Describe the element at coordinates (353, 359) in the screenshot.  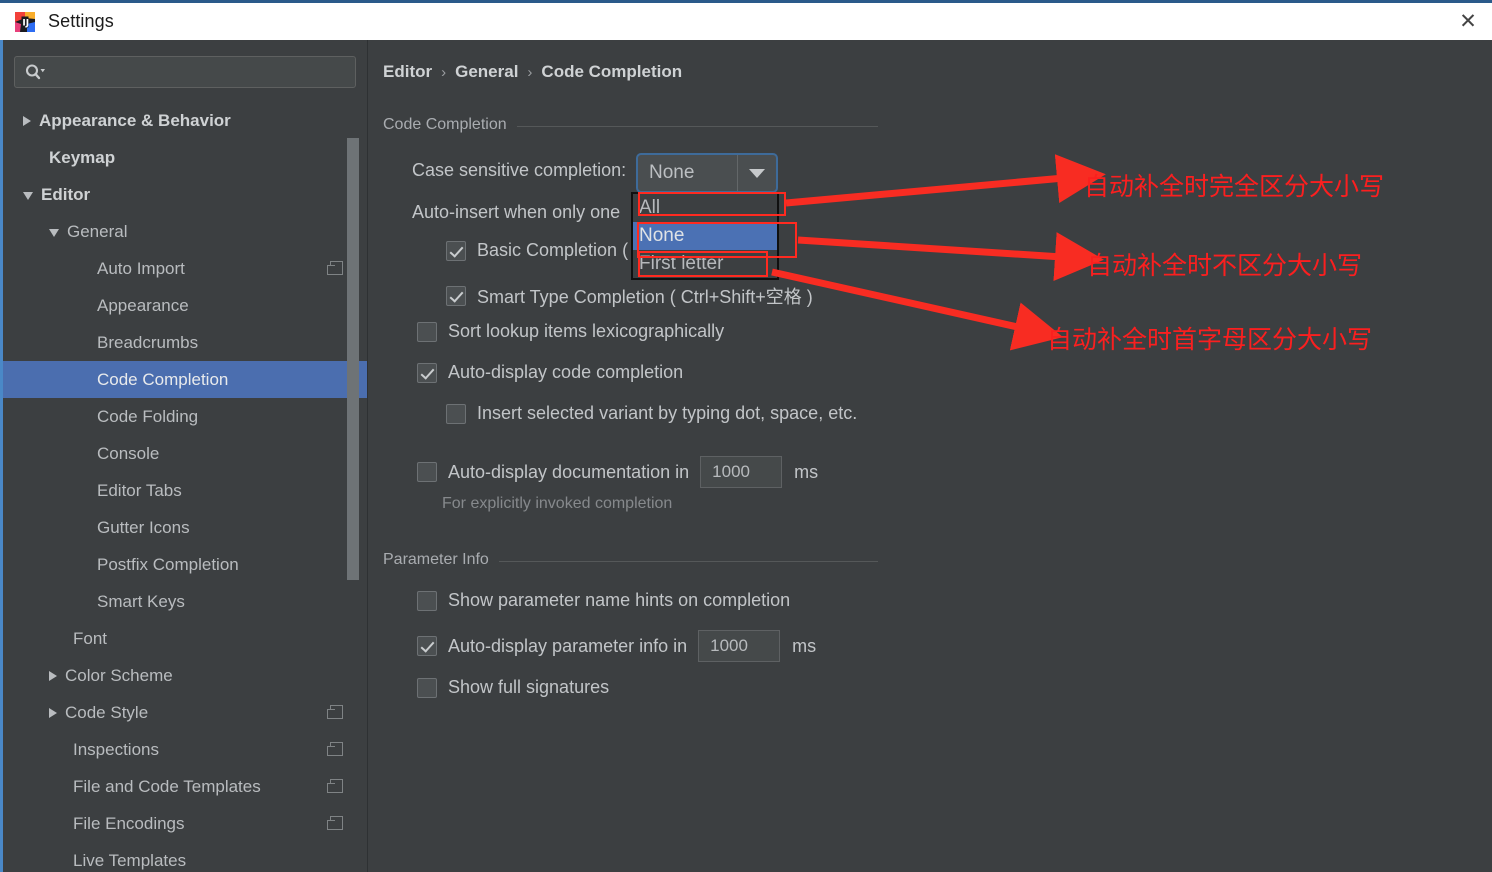
I see `sidebar-scrollbar` at that location.